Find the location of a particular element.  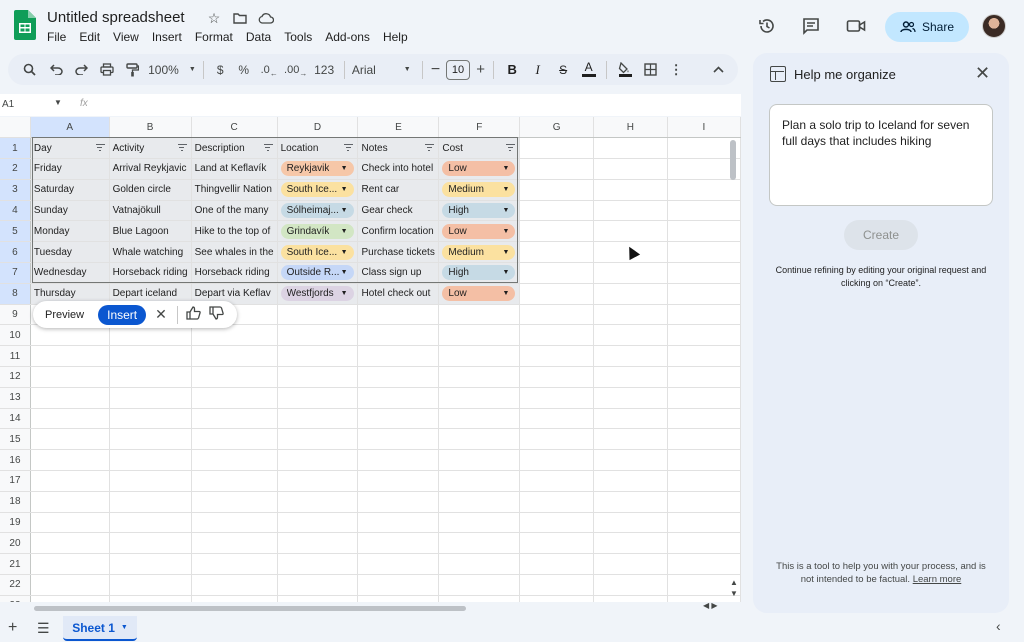

location-dropdown-cell: Grindavík ▼ is located at coordinates (318, 231).